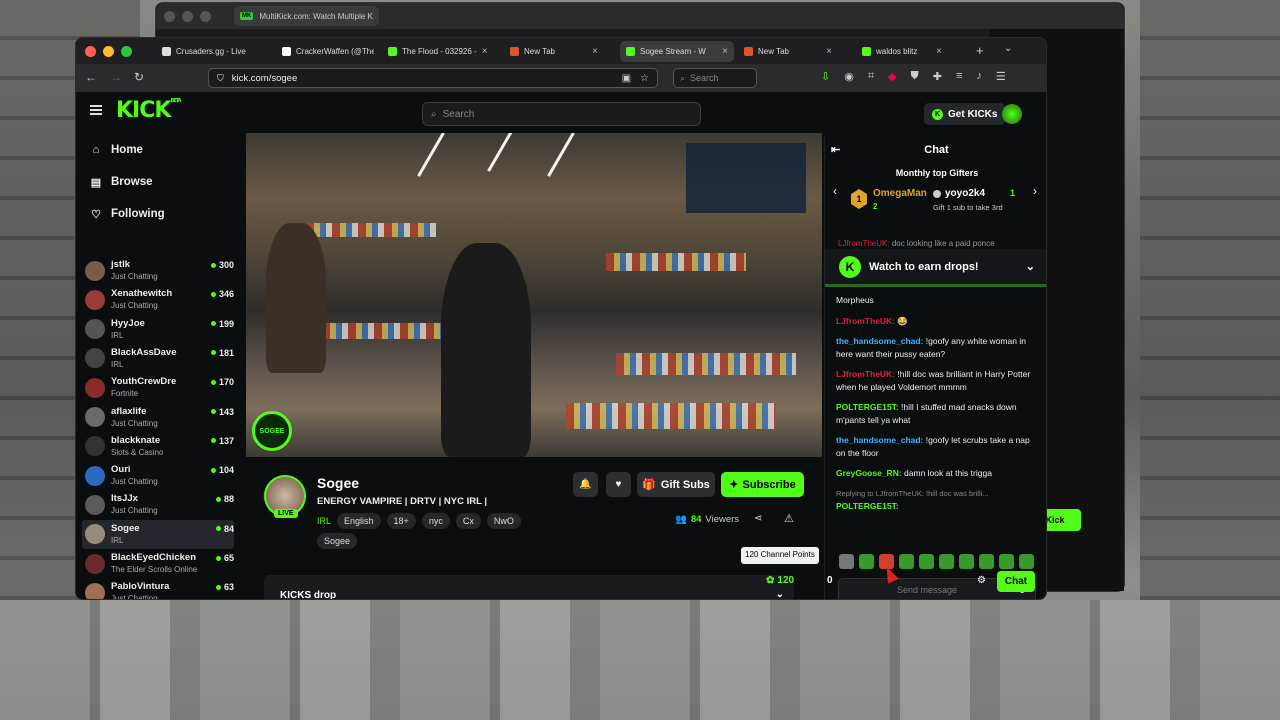  Describe the element at coordinates (158, 588) in the screenshot. I see `followed-channel: PabloVintura Just Chatting 63` at that location.